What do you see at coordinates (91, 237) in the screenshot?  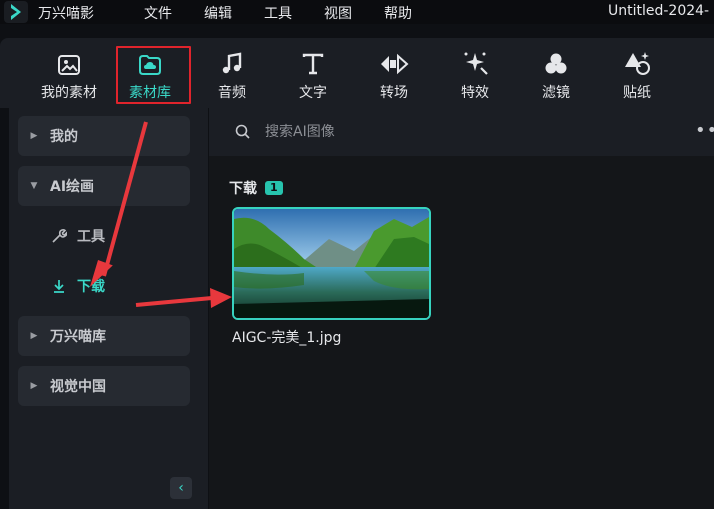 I see `sidebar-subitem-label: 工具` at bounding box center [91, 237].